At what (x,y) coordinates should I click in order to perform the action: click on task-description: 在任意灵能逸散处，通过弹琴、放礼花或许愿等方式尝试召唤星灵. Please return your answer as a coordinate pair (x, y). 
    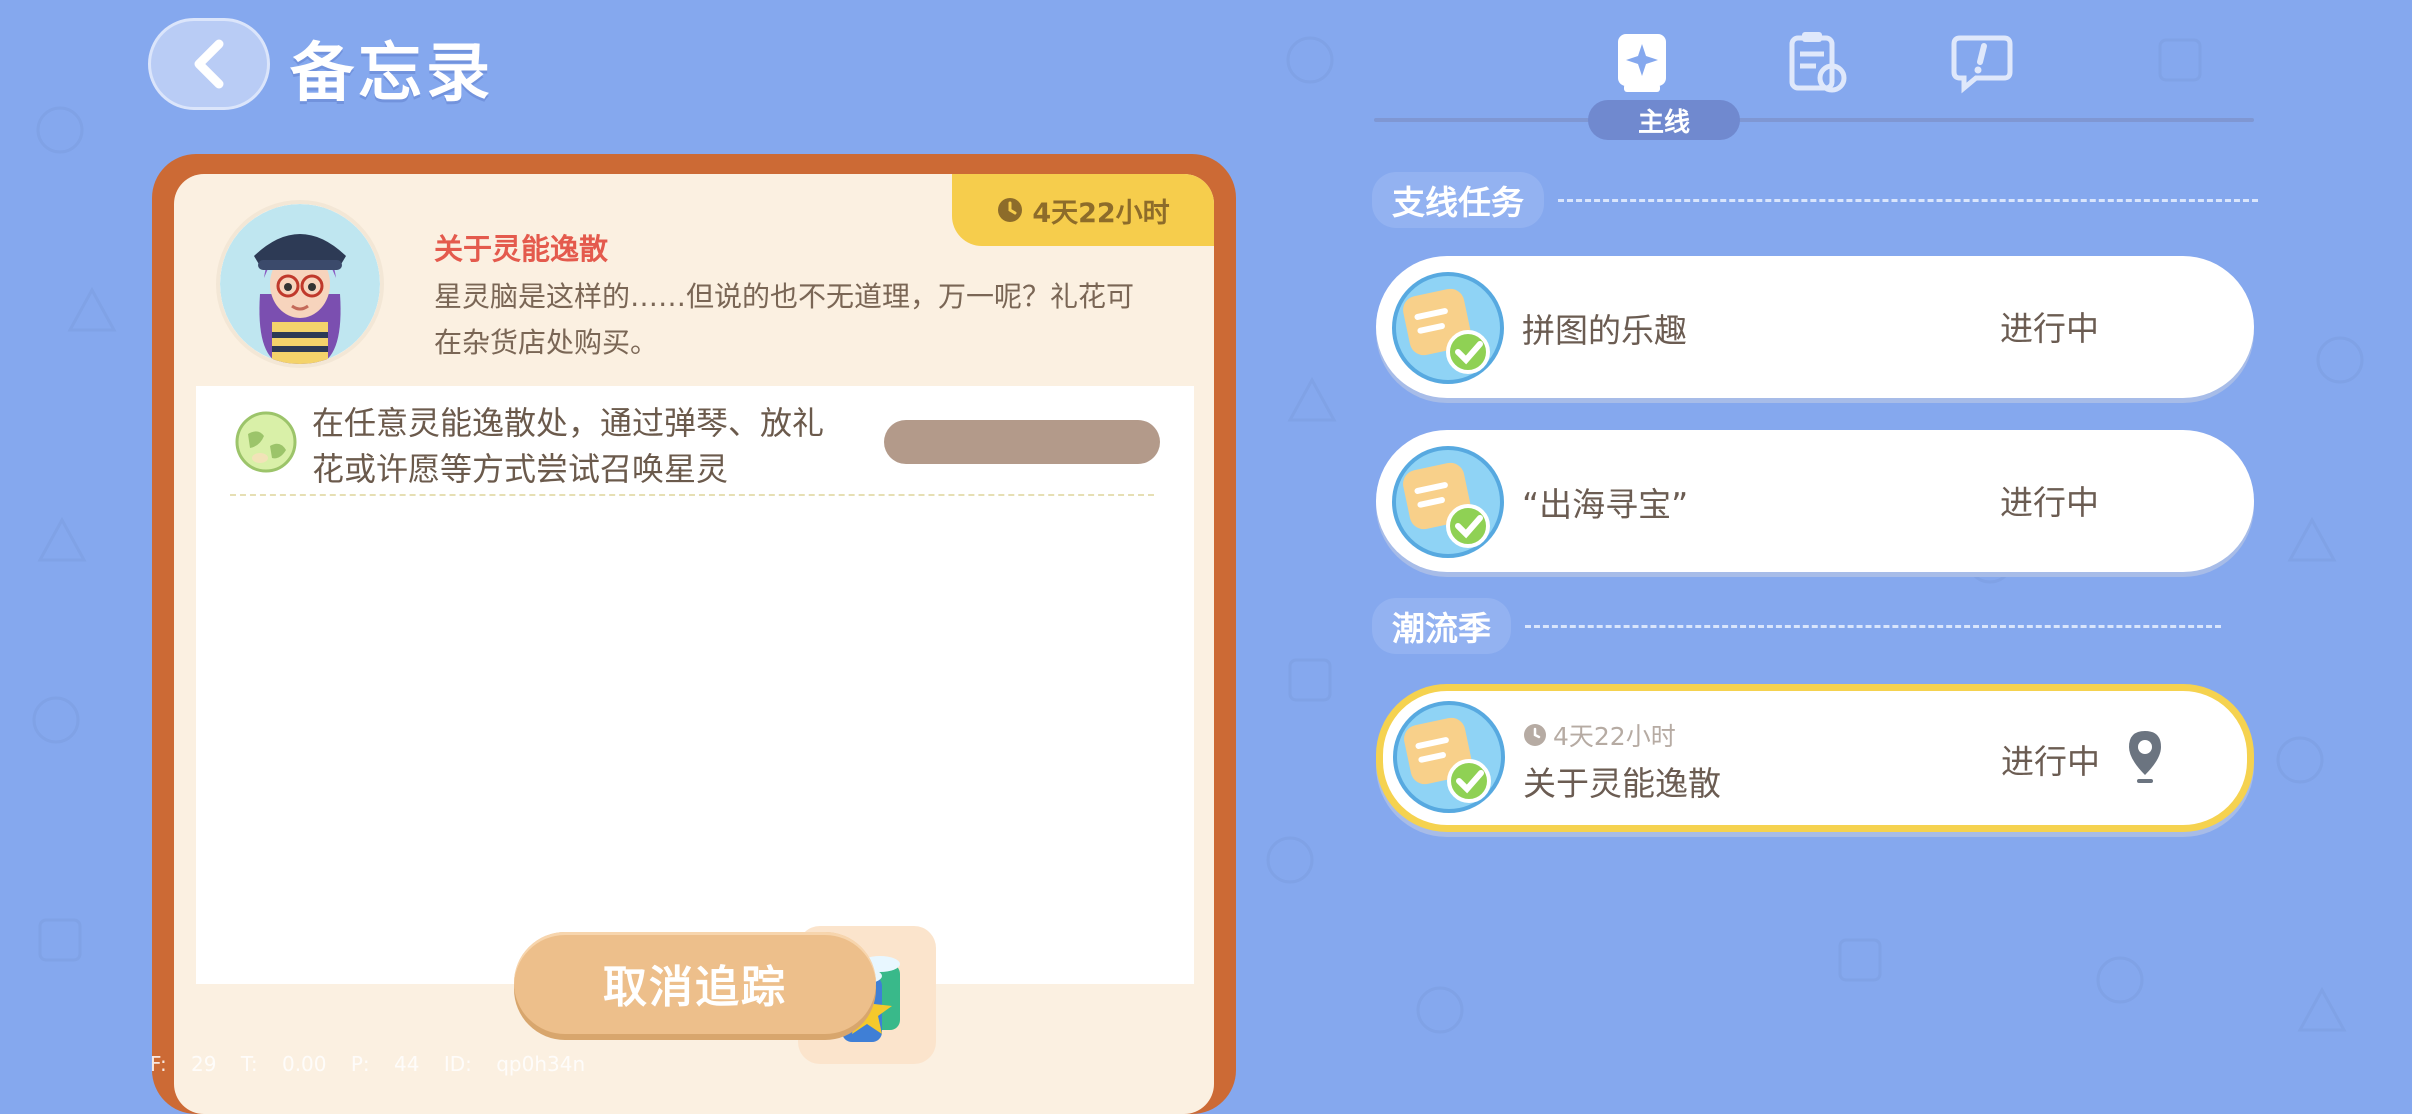
    Looking at the image, I should click on (568, 446).